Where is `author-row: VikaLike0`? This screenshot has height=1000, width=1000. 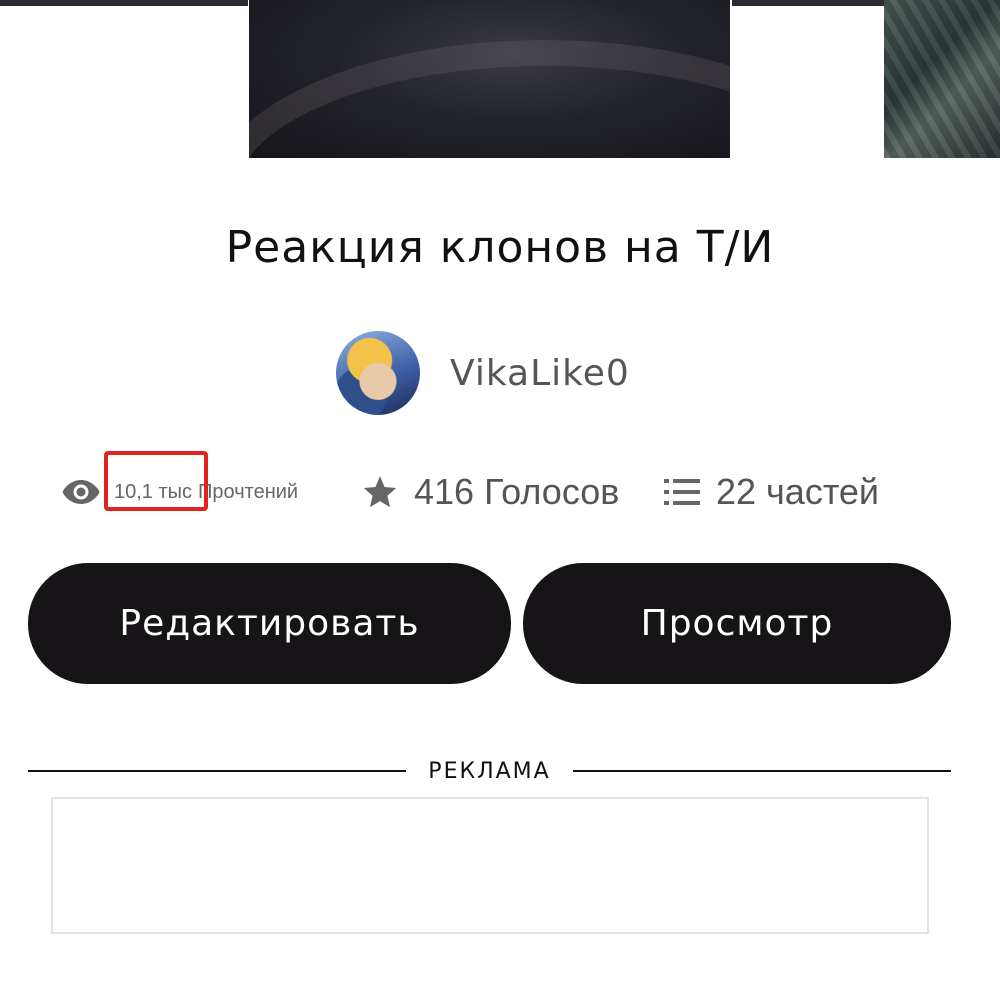
author-row: VikaLike0 is located at coordinates (483, 373).